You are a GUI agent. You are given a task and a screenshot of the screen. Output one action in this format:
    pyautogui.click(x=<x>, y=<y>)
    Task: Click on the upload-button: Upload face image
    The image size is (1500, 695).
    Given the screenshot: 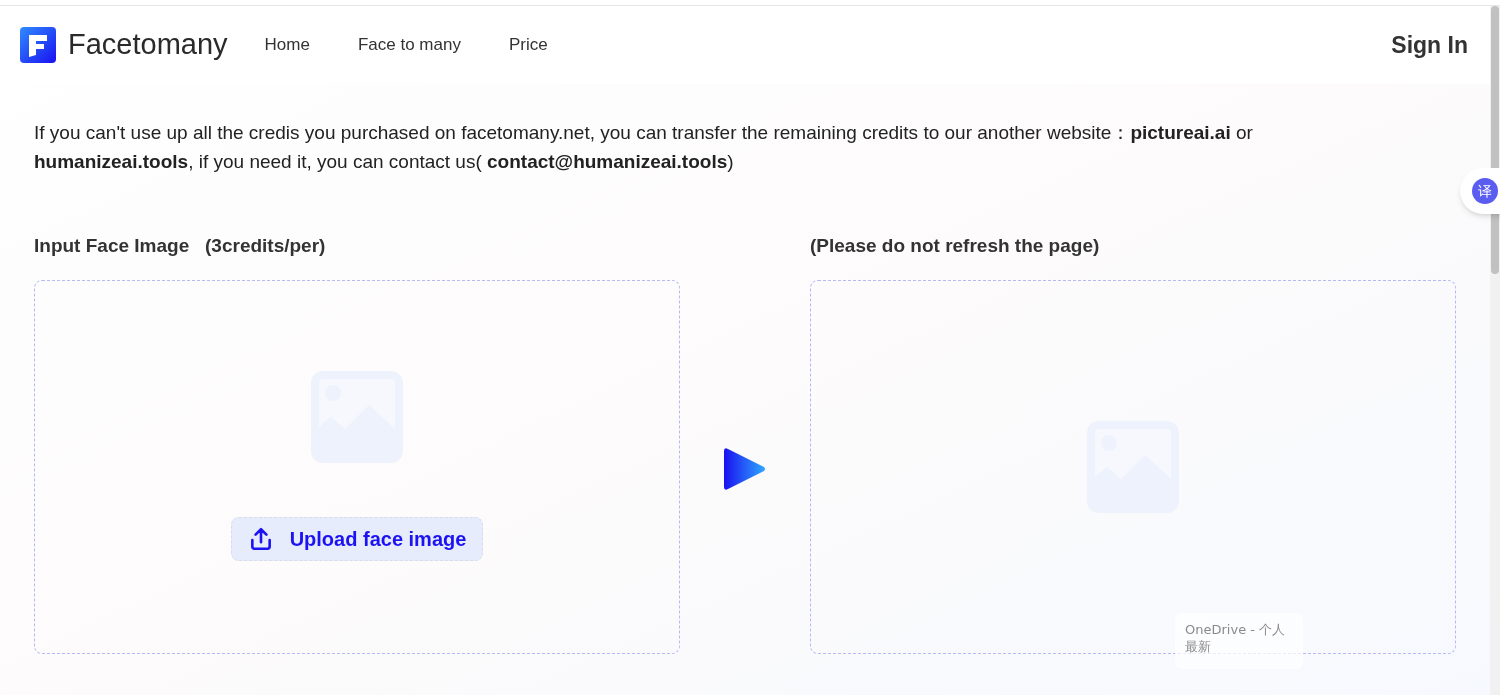 What is the action you would take?
    pyautogui.click(x=357, y=539)
    